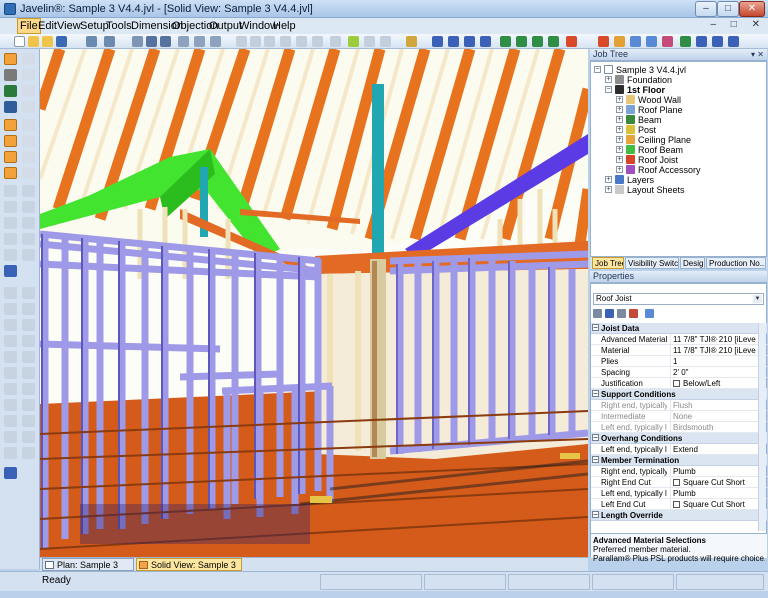 The height and width of the screenshot is (598, 768). I want to click on snap-icon, so click(269, 41).